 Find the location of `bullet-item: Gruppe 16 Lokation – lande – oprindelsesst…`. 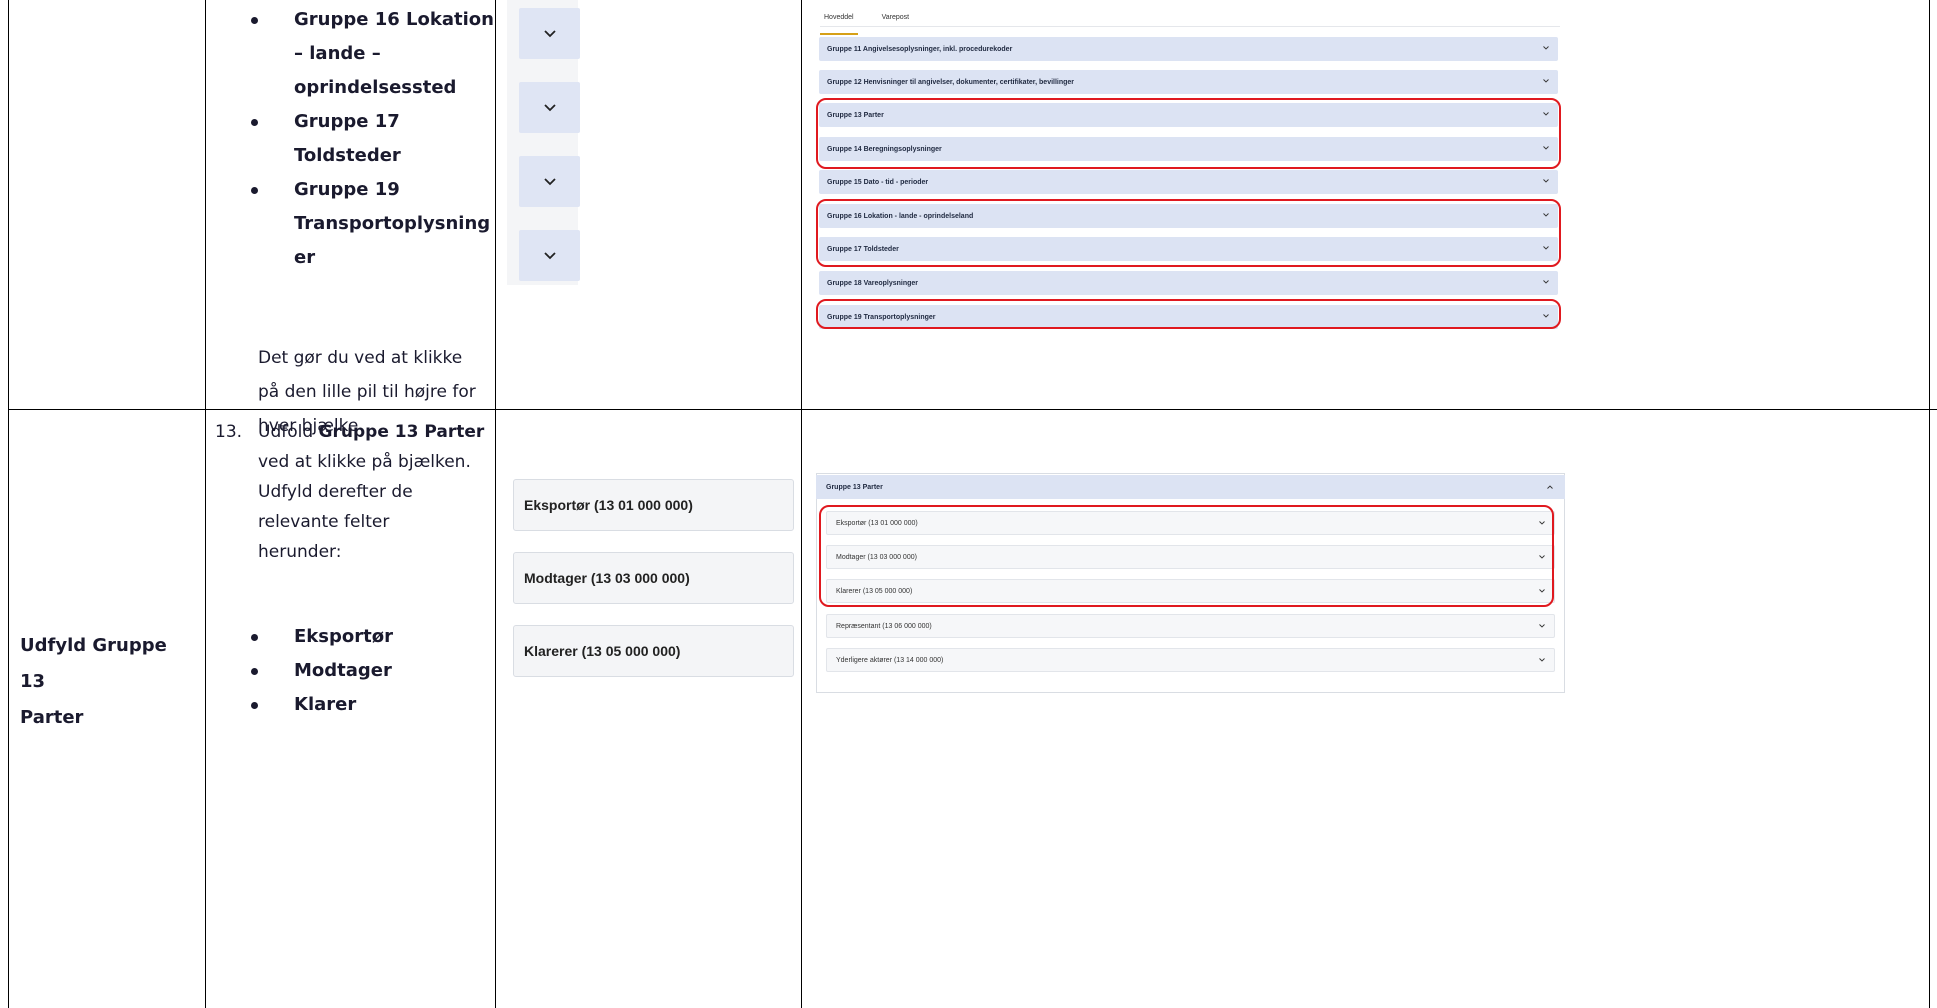

bullet-item: Gruppe 16 Lokation – lande – oprindelsesst… is located at coordinates (355, 54).